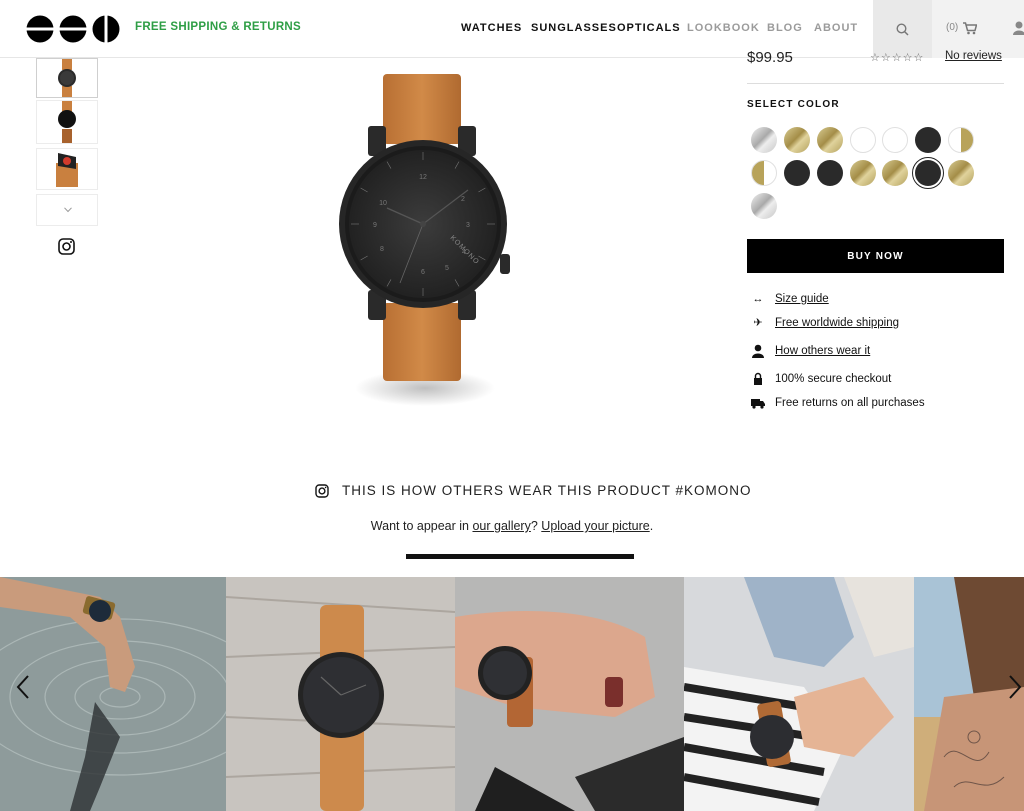 The height and width of the screenshot is (811, 1024). Describe the element at coordinates (447, 268) in the screenshot. I see `dial-number-5: 5` at that location.